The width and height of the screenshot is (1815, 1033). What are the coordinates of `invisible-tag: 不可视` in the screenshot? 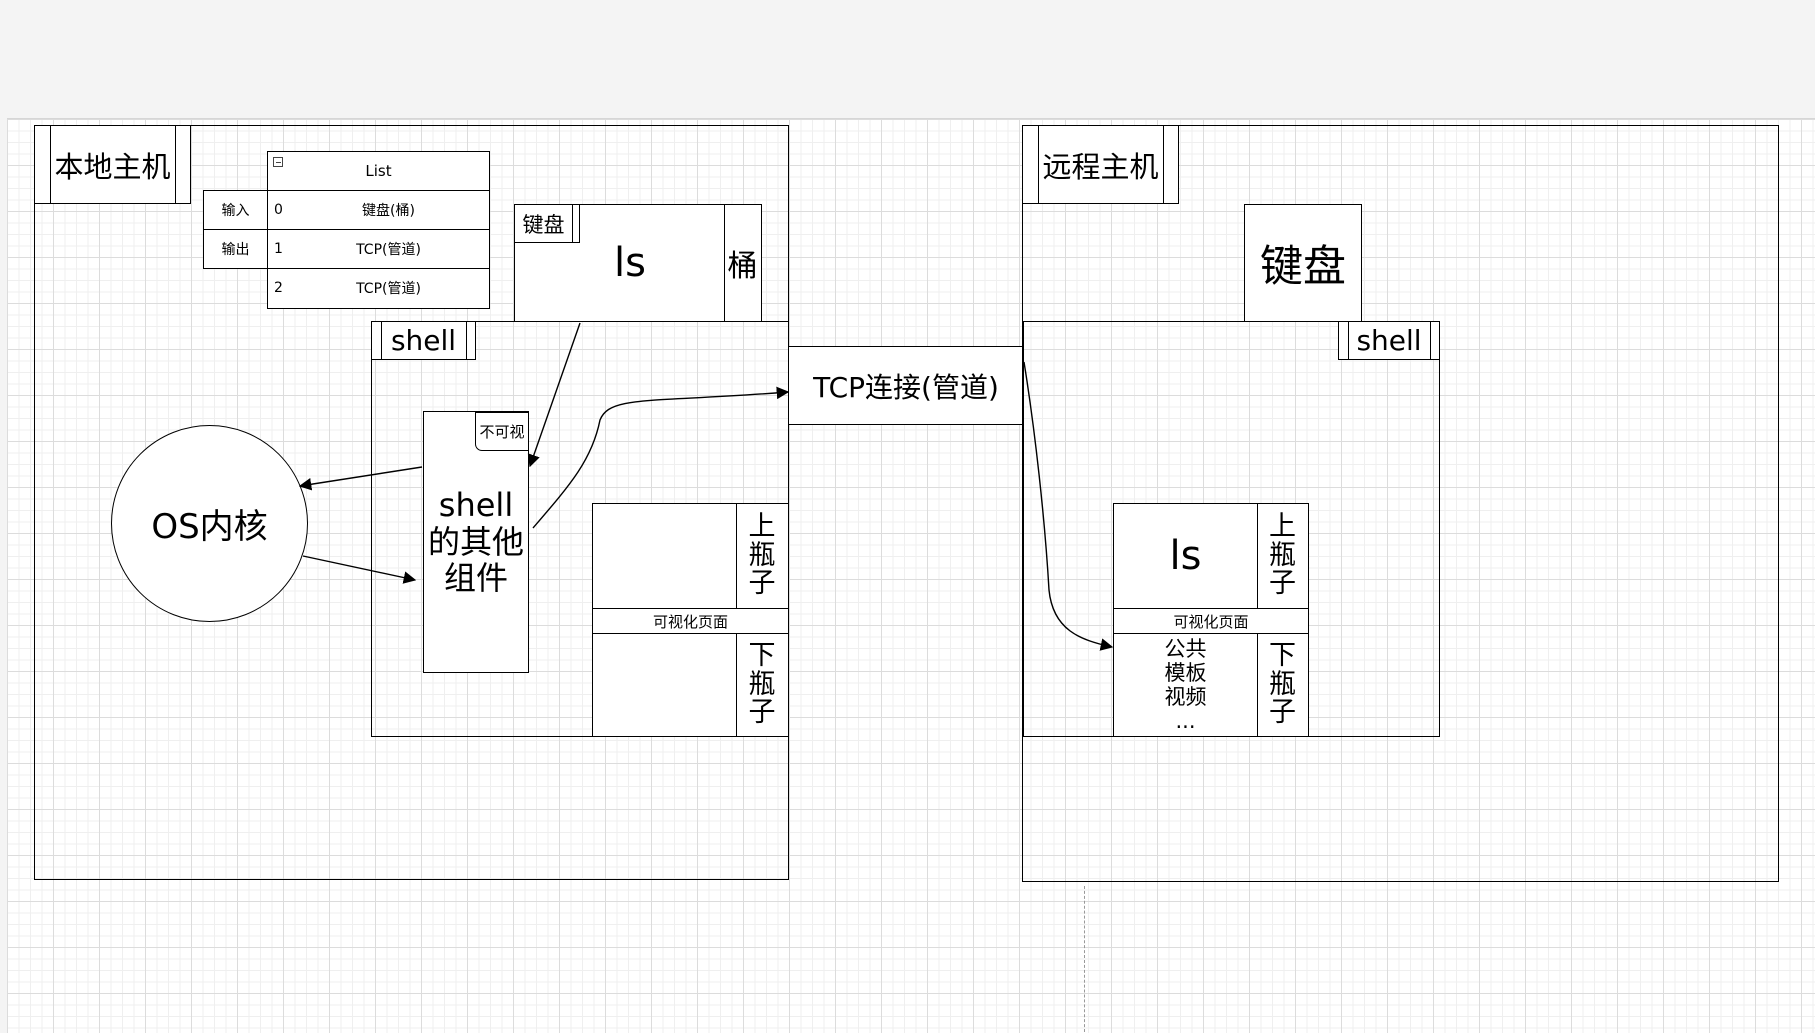 It's located at (502, 431).